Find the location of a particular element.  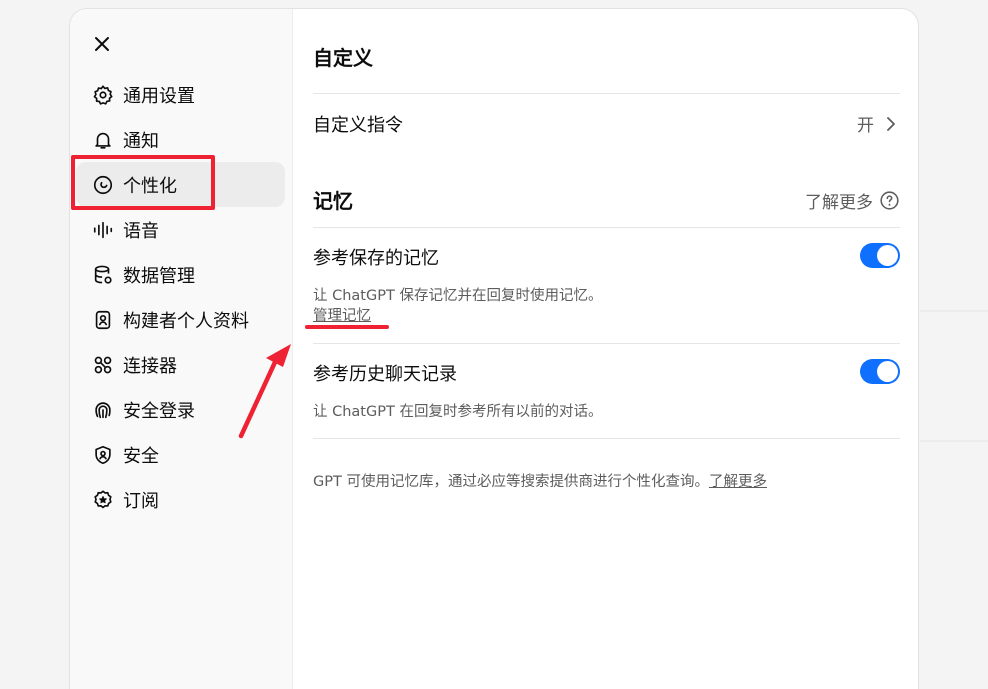

voice-waveform-icon is located at coordinates (103, 230).